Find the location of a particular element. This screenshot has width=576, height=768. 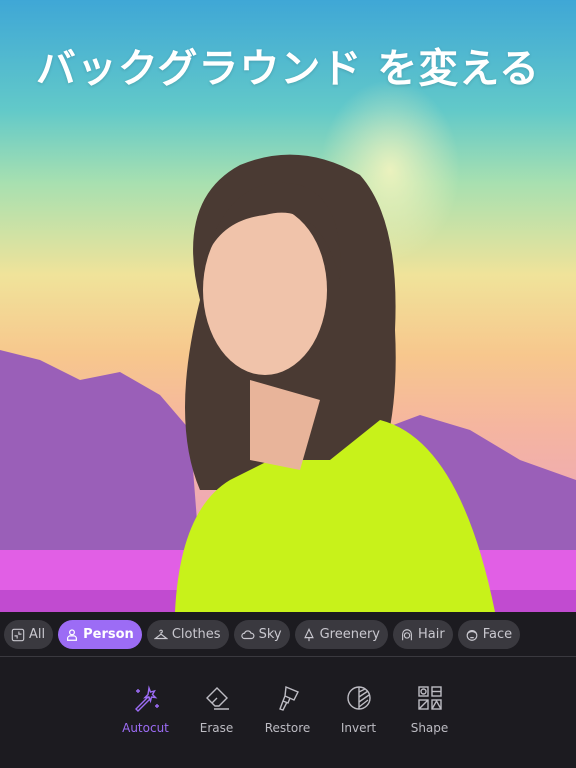

tree-icon is located at coordinates (308, 634).